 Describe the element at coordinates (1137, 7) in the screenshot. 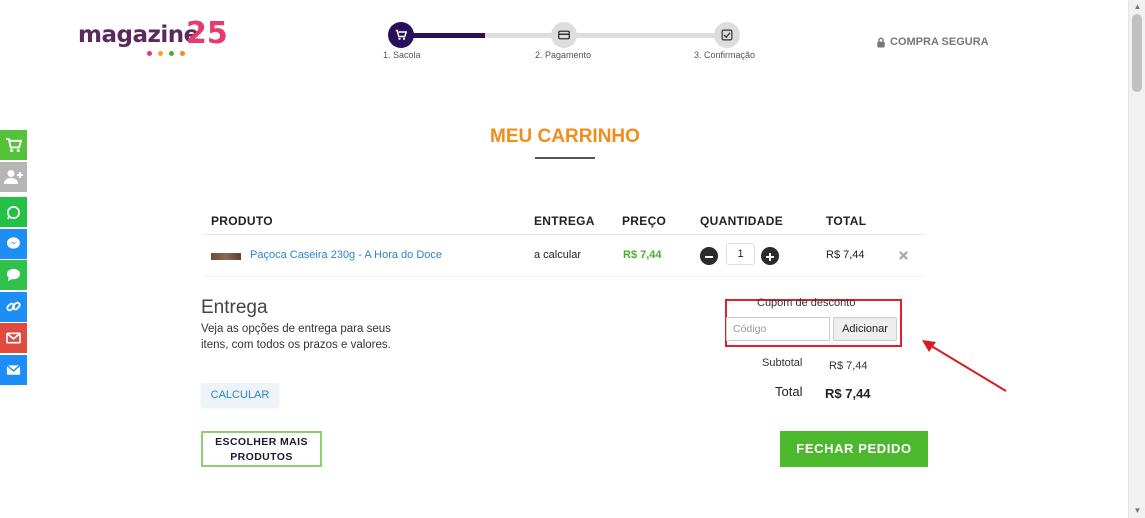

I see `scroll-up-arrow-icon: ▲` at that location.